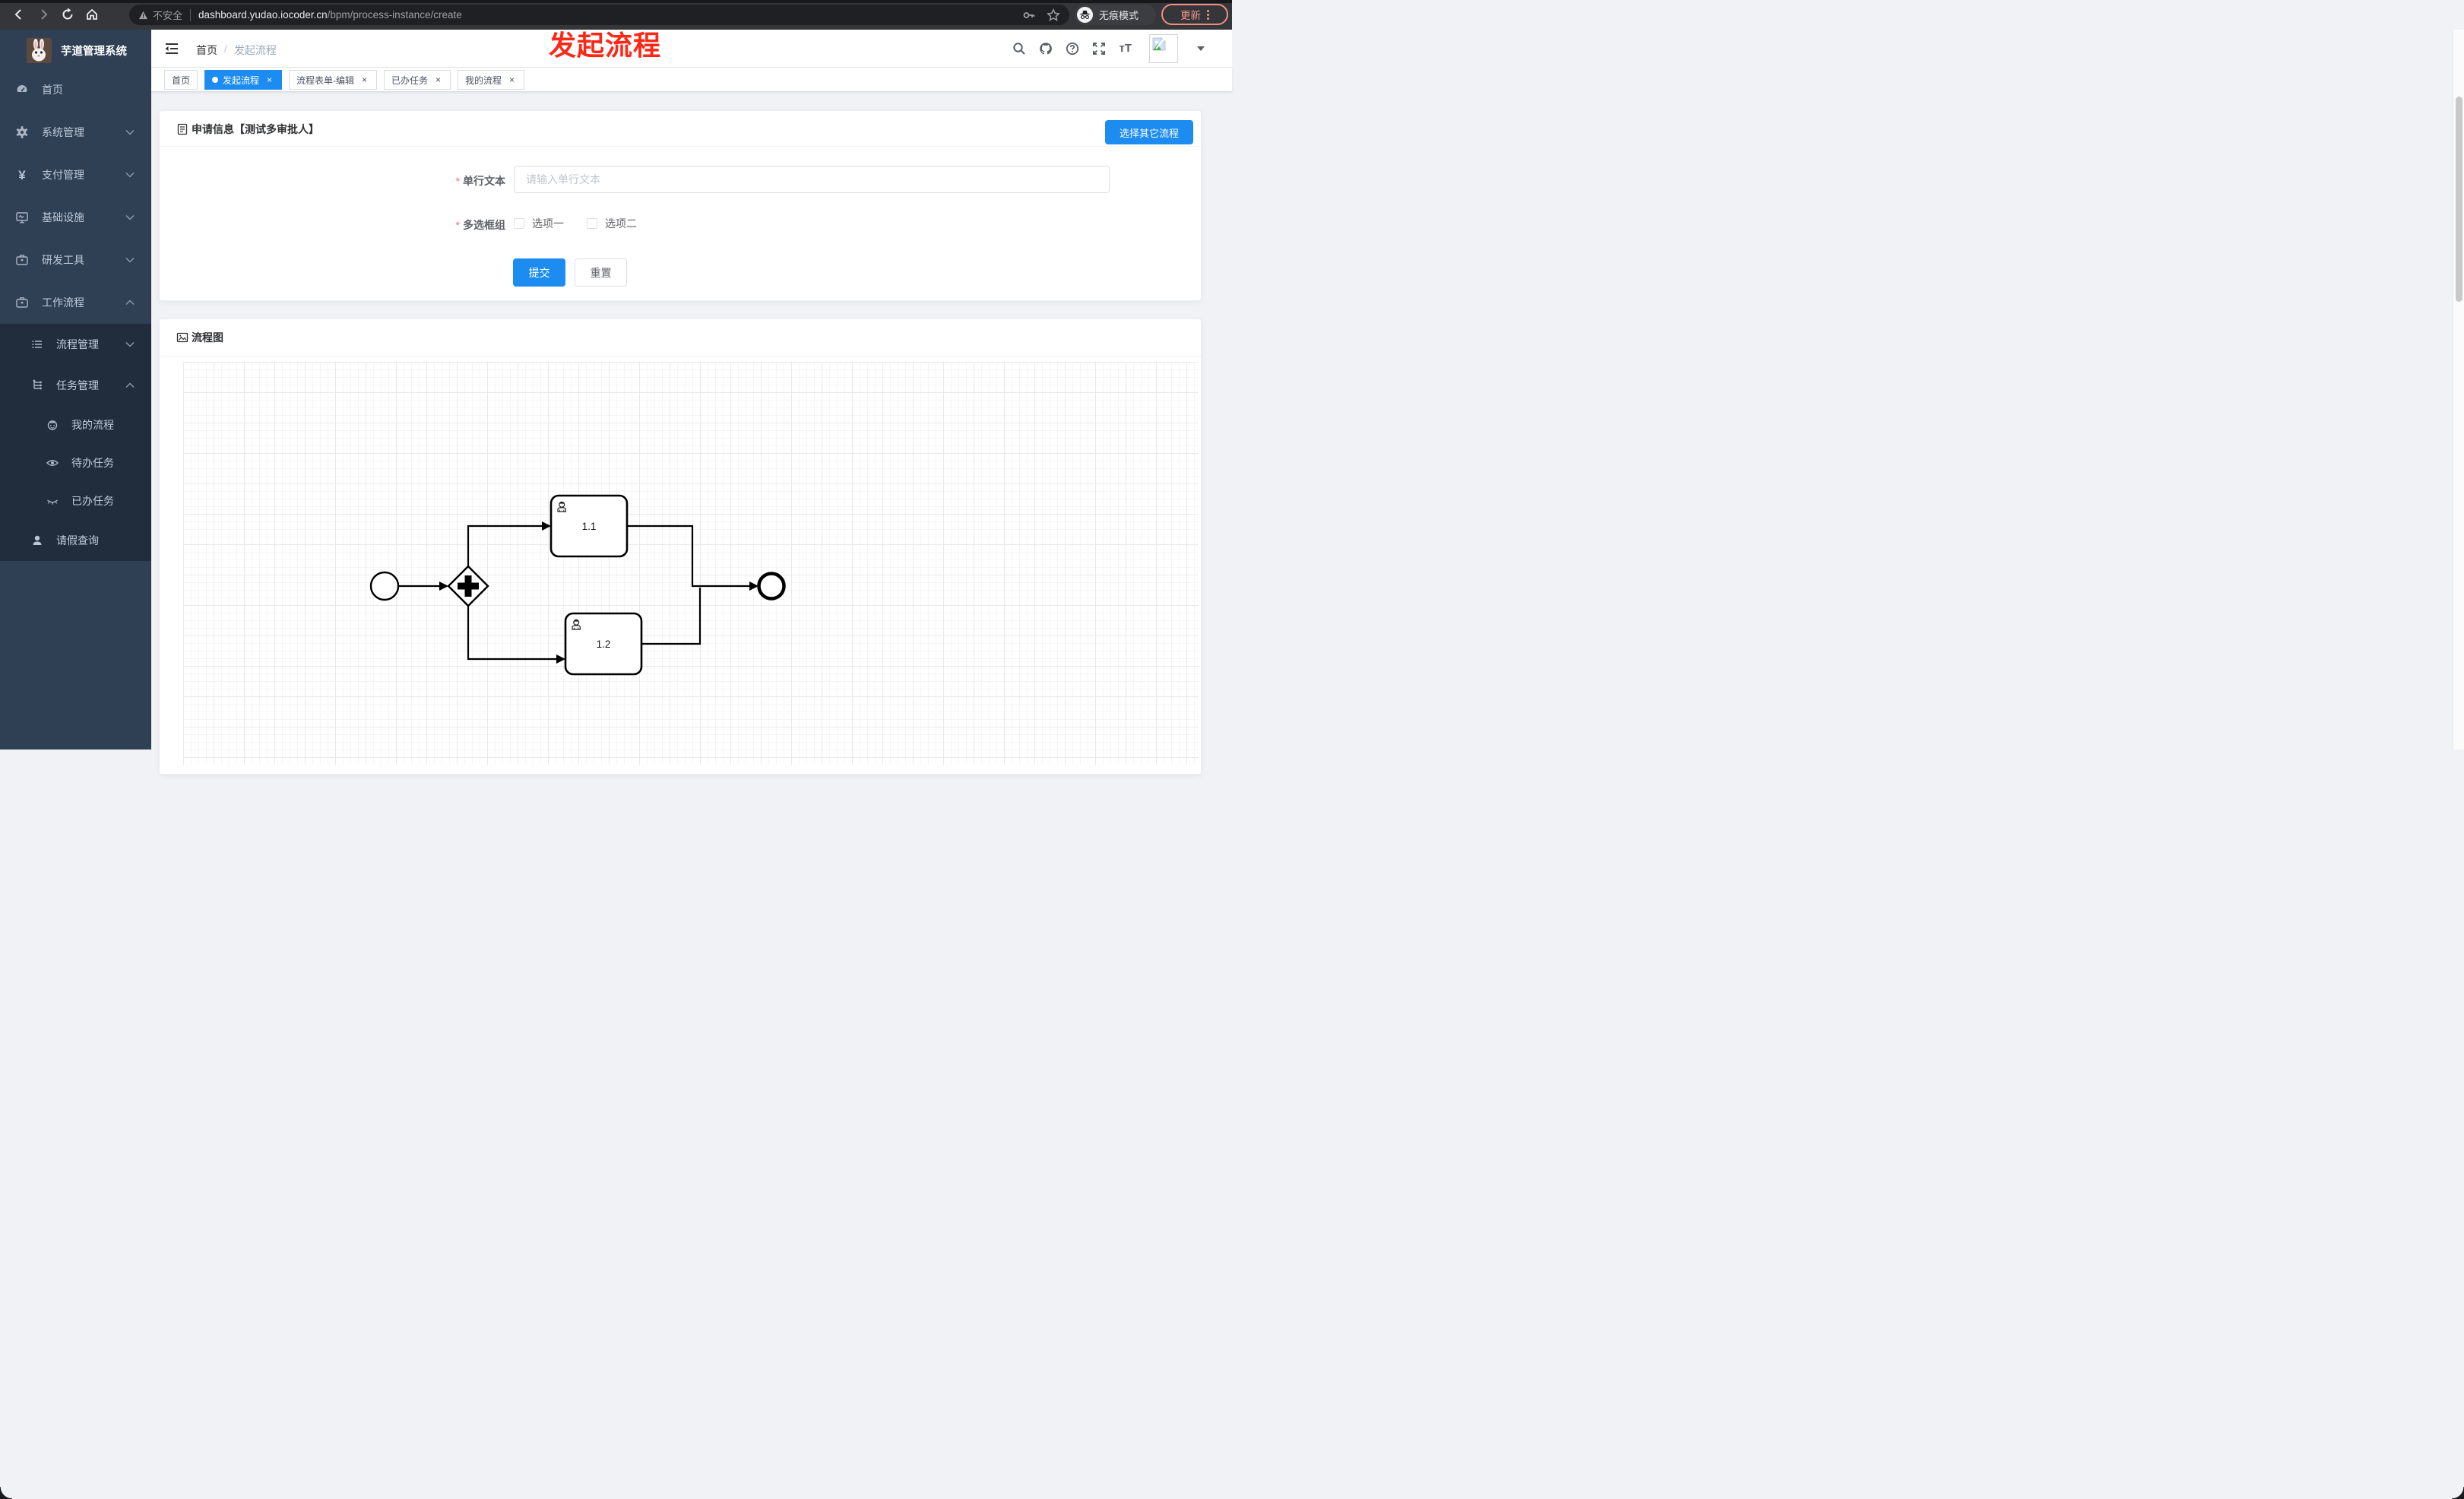 This screenshot has width=2464, height=1499. Describe the element at coordinates (182, 338) in the screenshot. I see `picture-icon` at that location.